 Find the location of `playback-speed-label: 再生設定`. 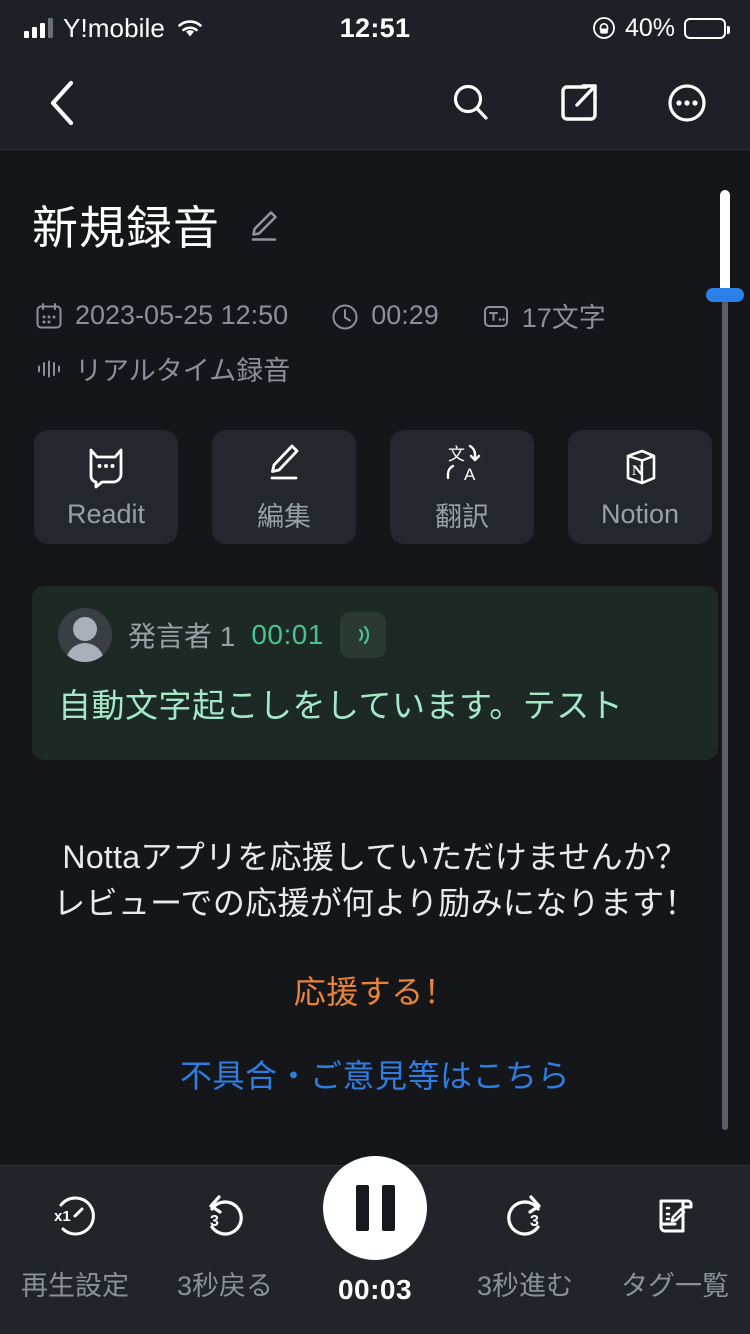

playback-speed-label: 再生設定 is located at coordinates (75, 1286).